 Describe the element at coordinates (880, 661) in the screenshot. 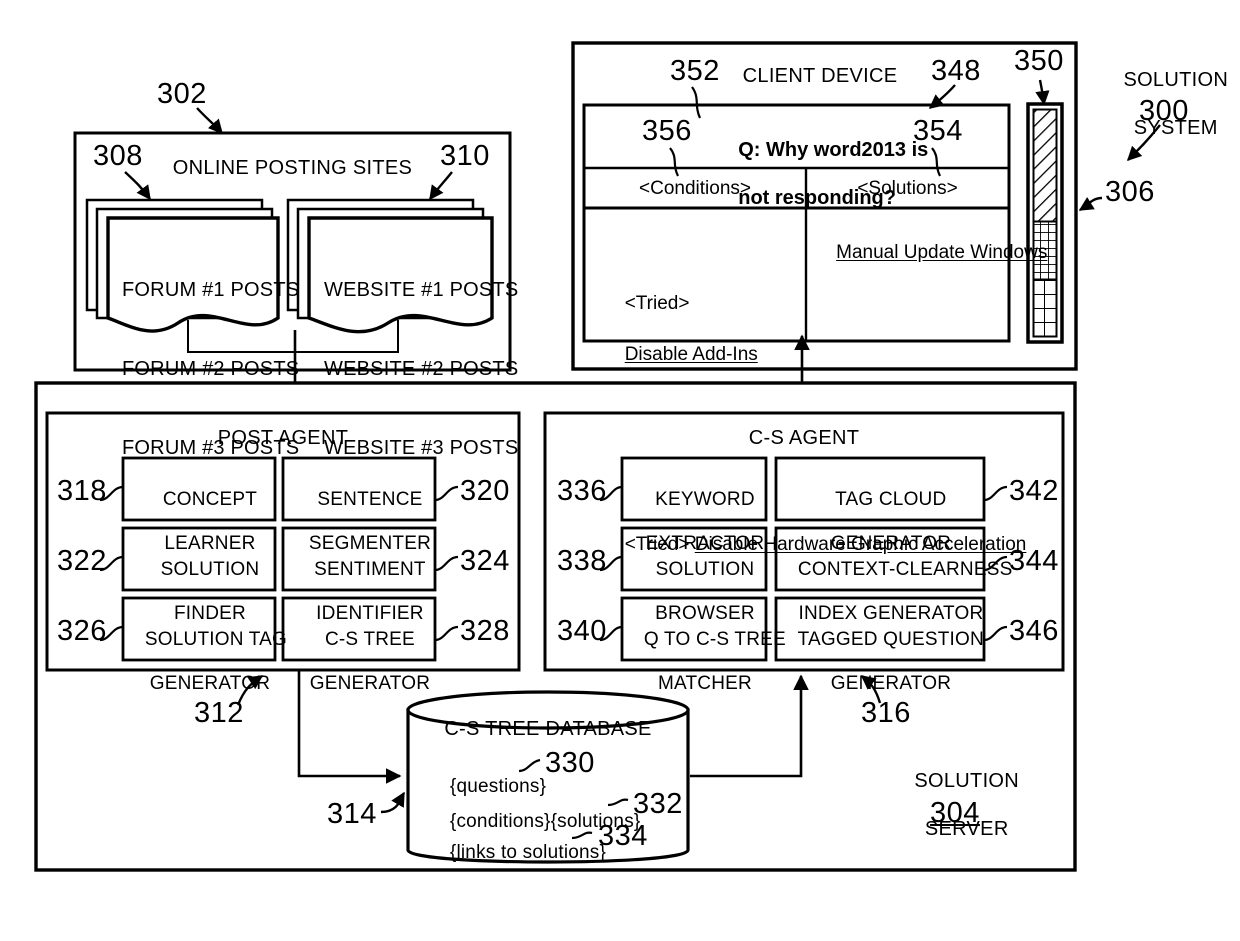

I see `module-tagged-question-generator: TAGGED QUESTION GENERATOR` at that location.